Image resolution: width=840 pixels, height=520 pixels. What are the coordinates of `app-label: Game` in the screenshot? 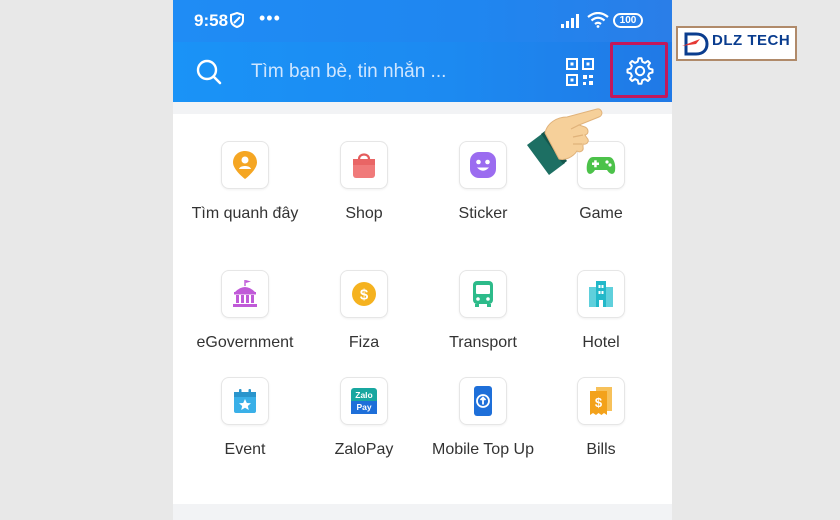 It's located at (601, 213).